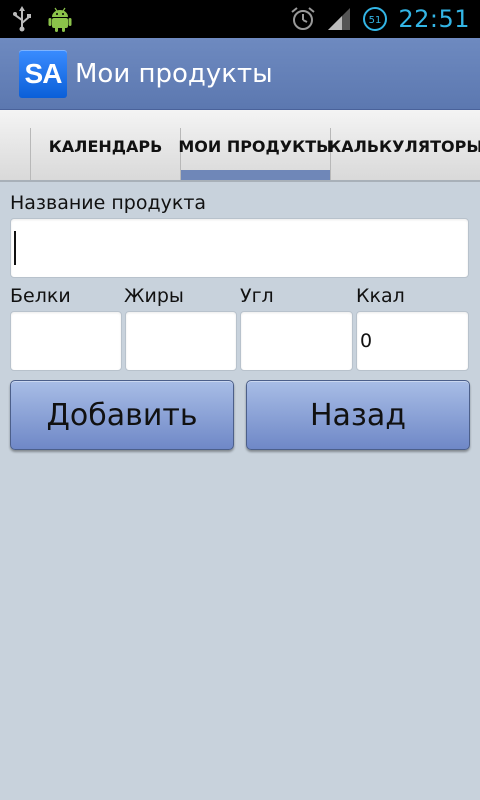 This screenshot has width=480, height=800. I want to click on battery-level: 51, so click(375, 20).